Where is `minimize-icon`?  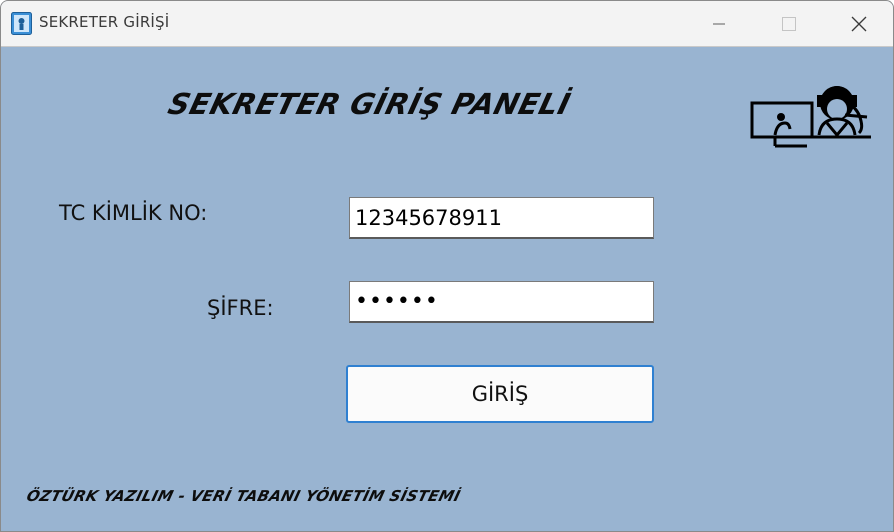
minimize-icon is located at coordinates (719, 23).